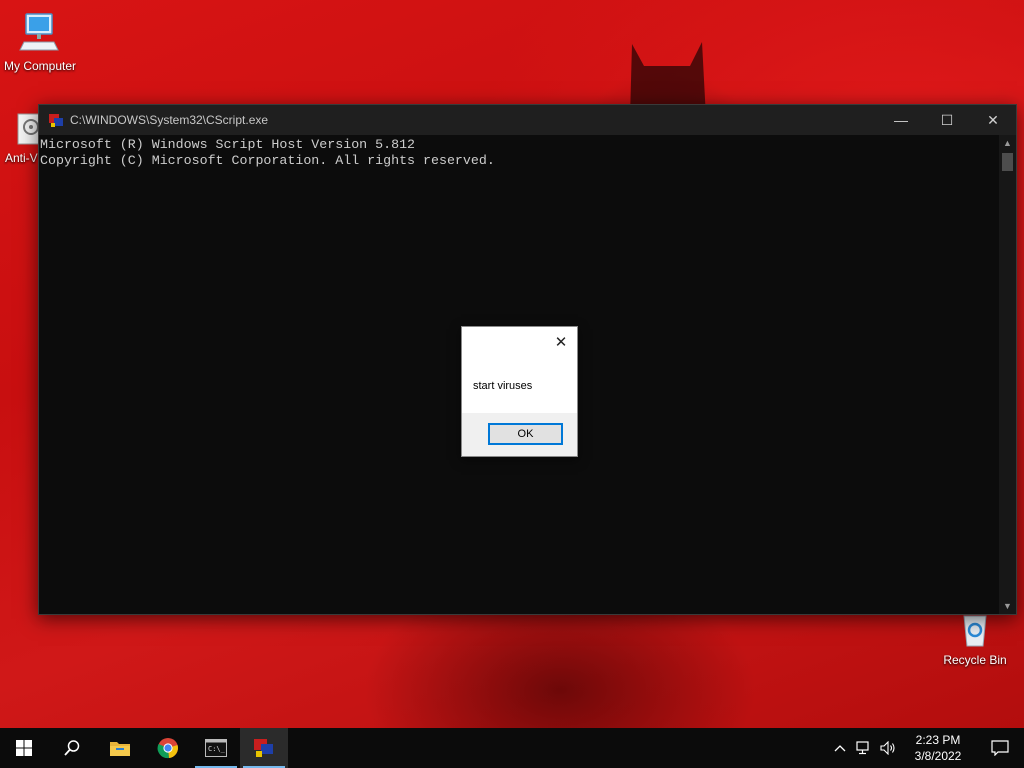 The width and height of the screenshot is (1024, 768). What do you see at coordinates (1007, 143) in the screenshot?
I see `scroll-up-arrow-icon: ▲` at bounding box center [1007, 143].